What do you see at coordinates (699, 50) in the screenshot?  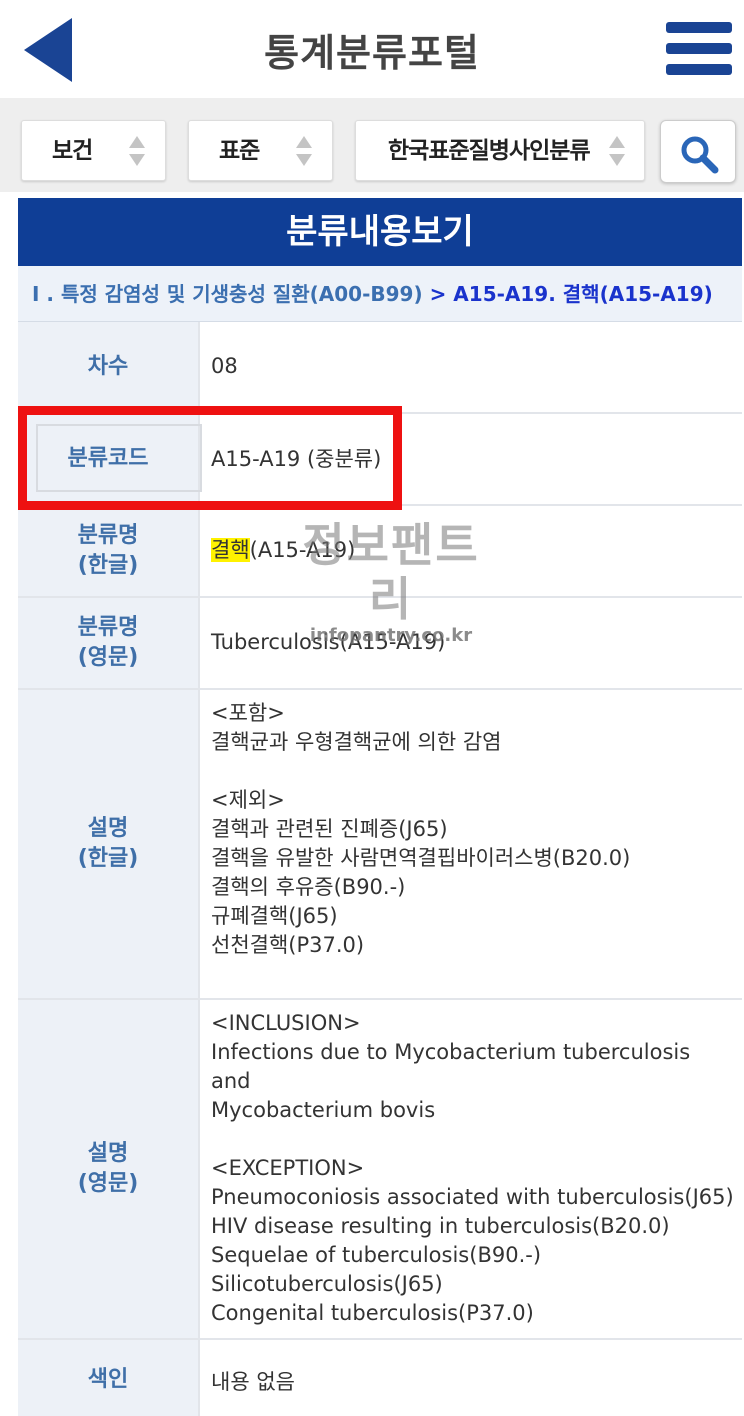 I see `hamburger-menu-icon` at bounding box center [699, 50].